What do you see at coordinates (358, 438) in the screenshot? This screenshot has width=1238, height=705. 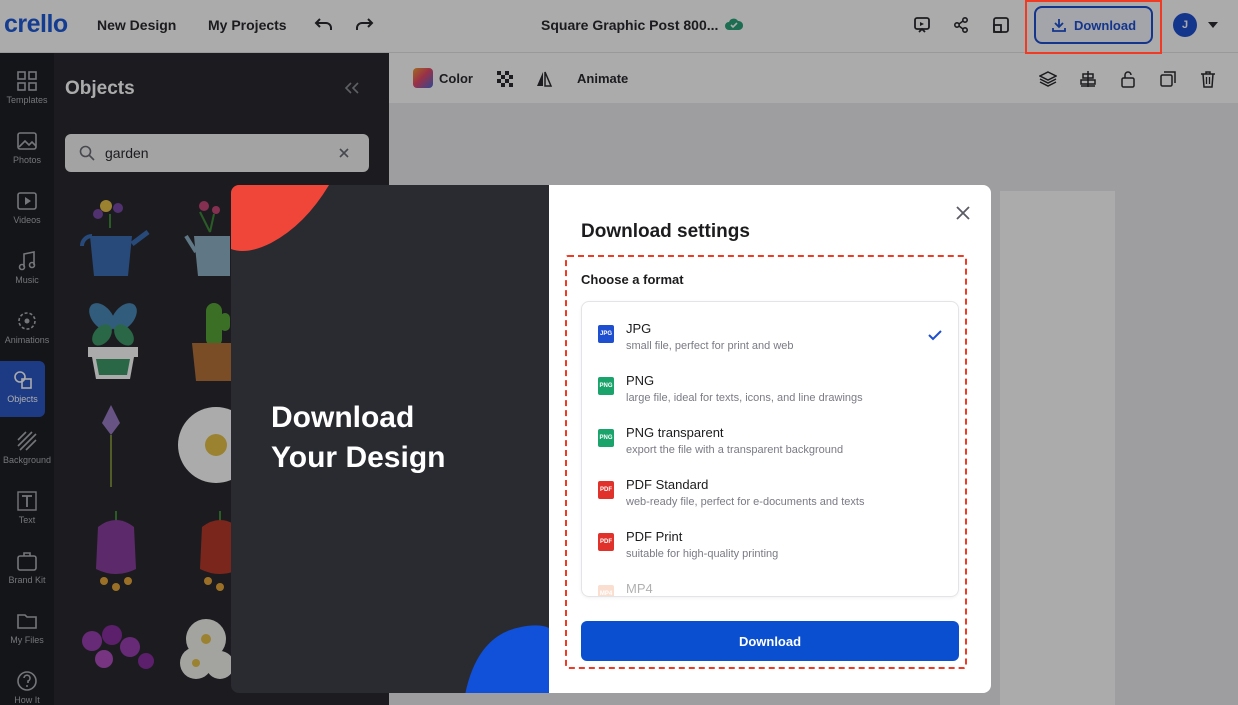 I see `promo-title: Download Your Design` at bounding box center [358, 438].